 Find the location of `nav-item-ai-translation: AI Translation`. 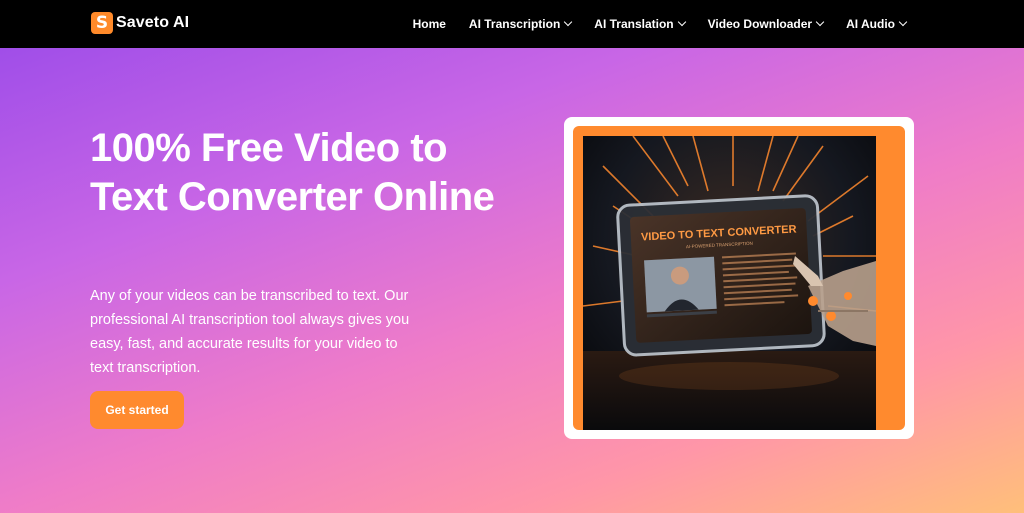

nav-item-ai-translation: AI Translation is located at coordinates (640, 24).